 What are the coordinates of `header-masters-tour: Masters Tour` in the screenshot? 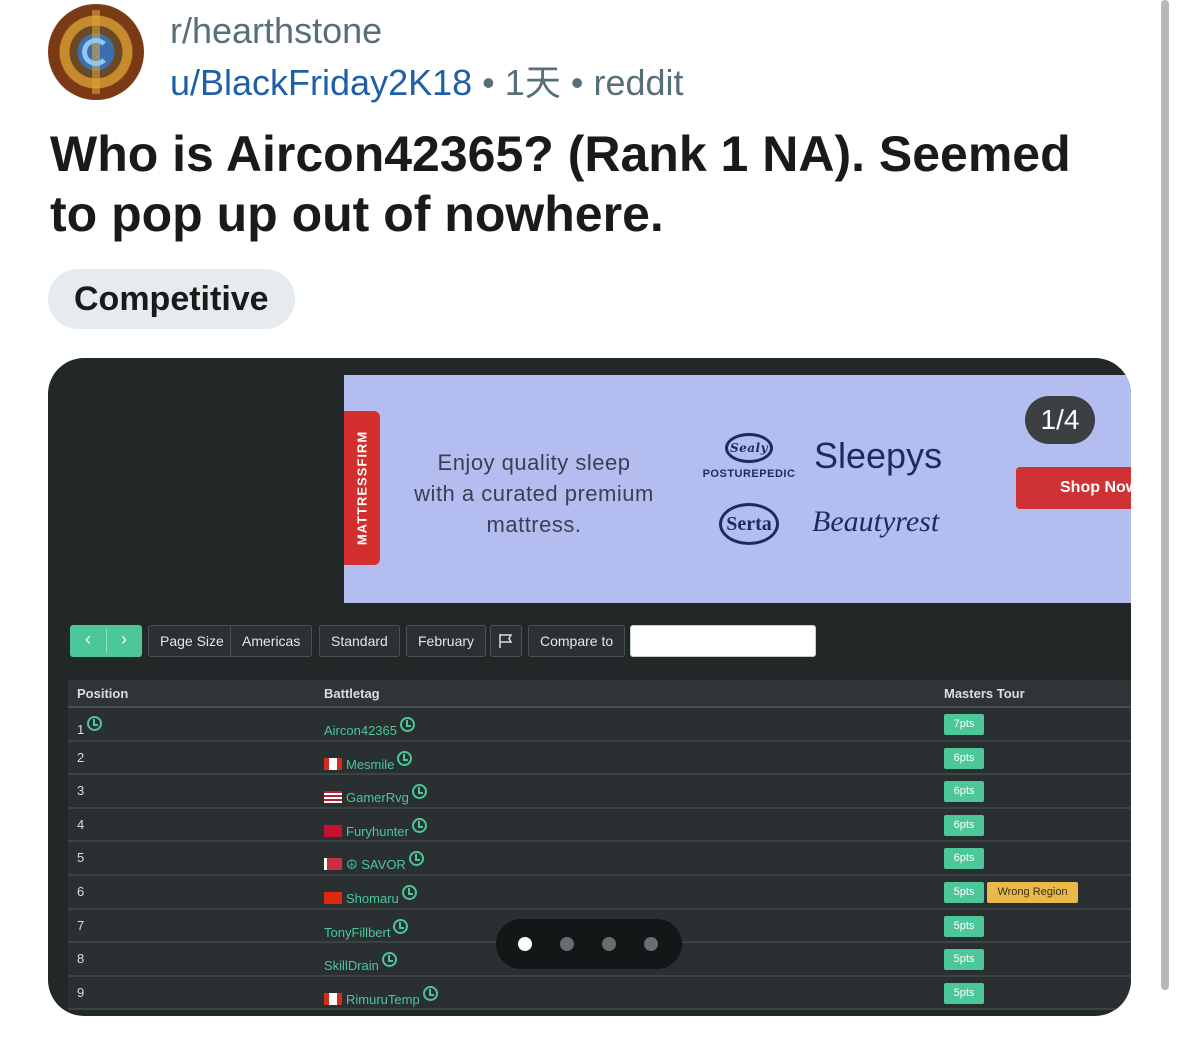 It's located at (984, 693).